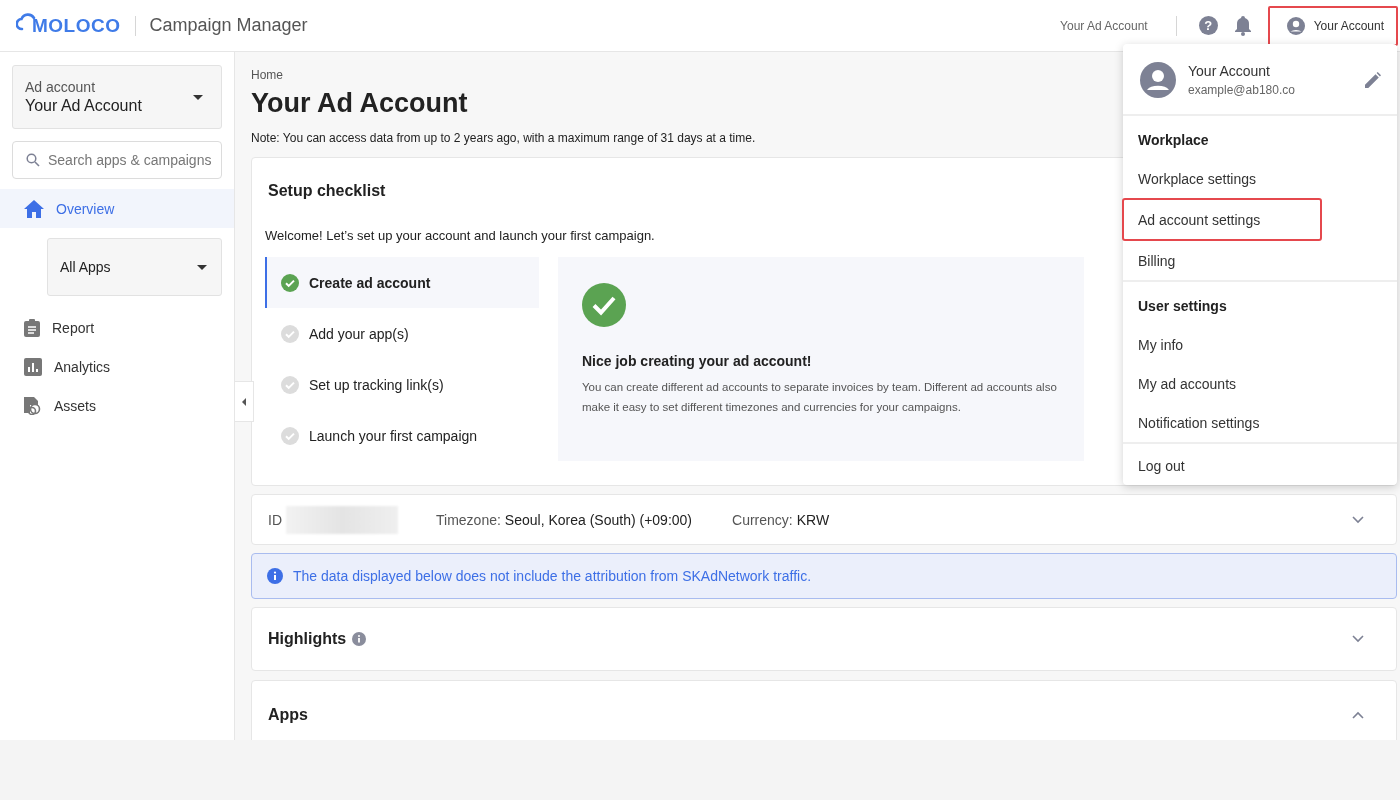 The image size is (1400, 800). Describe the element at coordinates (1173, 140) in the screenshot. I see `menu-heading: Workplace` at that location.